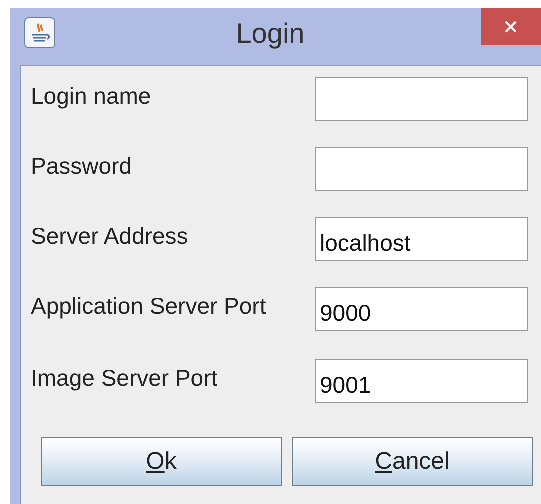  What do you see at coordinates (40, 32) in the screenshot?
I see `cup-icon` at bounding box center [40, 32].